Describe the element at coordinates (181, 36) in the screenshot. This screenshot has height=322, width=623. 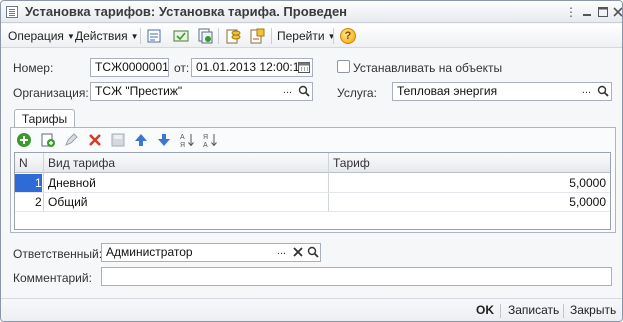
I see `post-document-icon` at that location.